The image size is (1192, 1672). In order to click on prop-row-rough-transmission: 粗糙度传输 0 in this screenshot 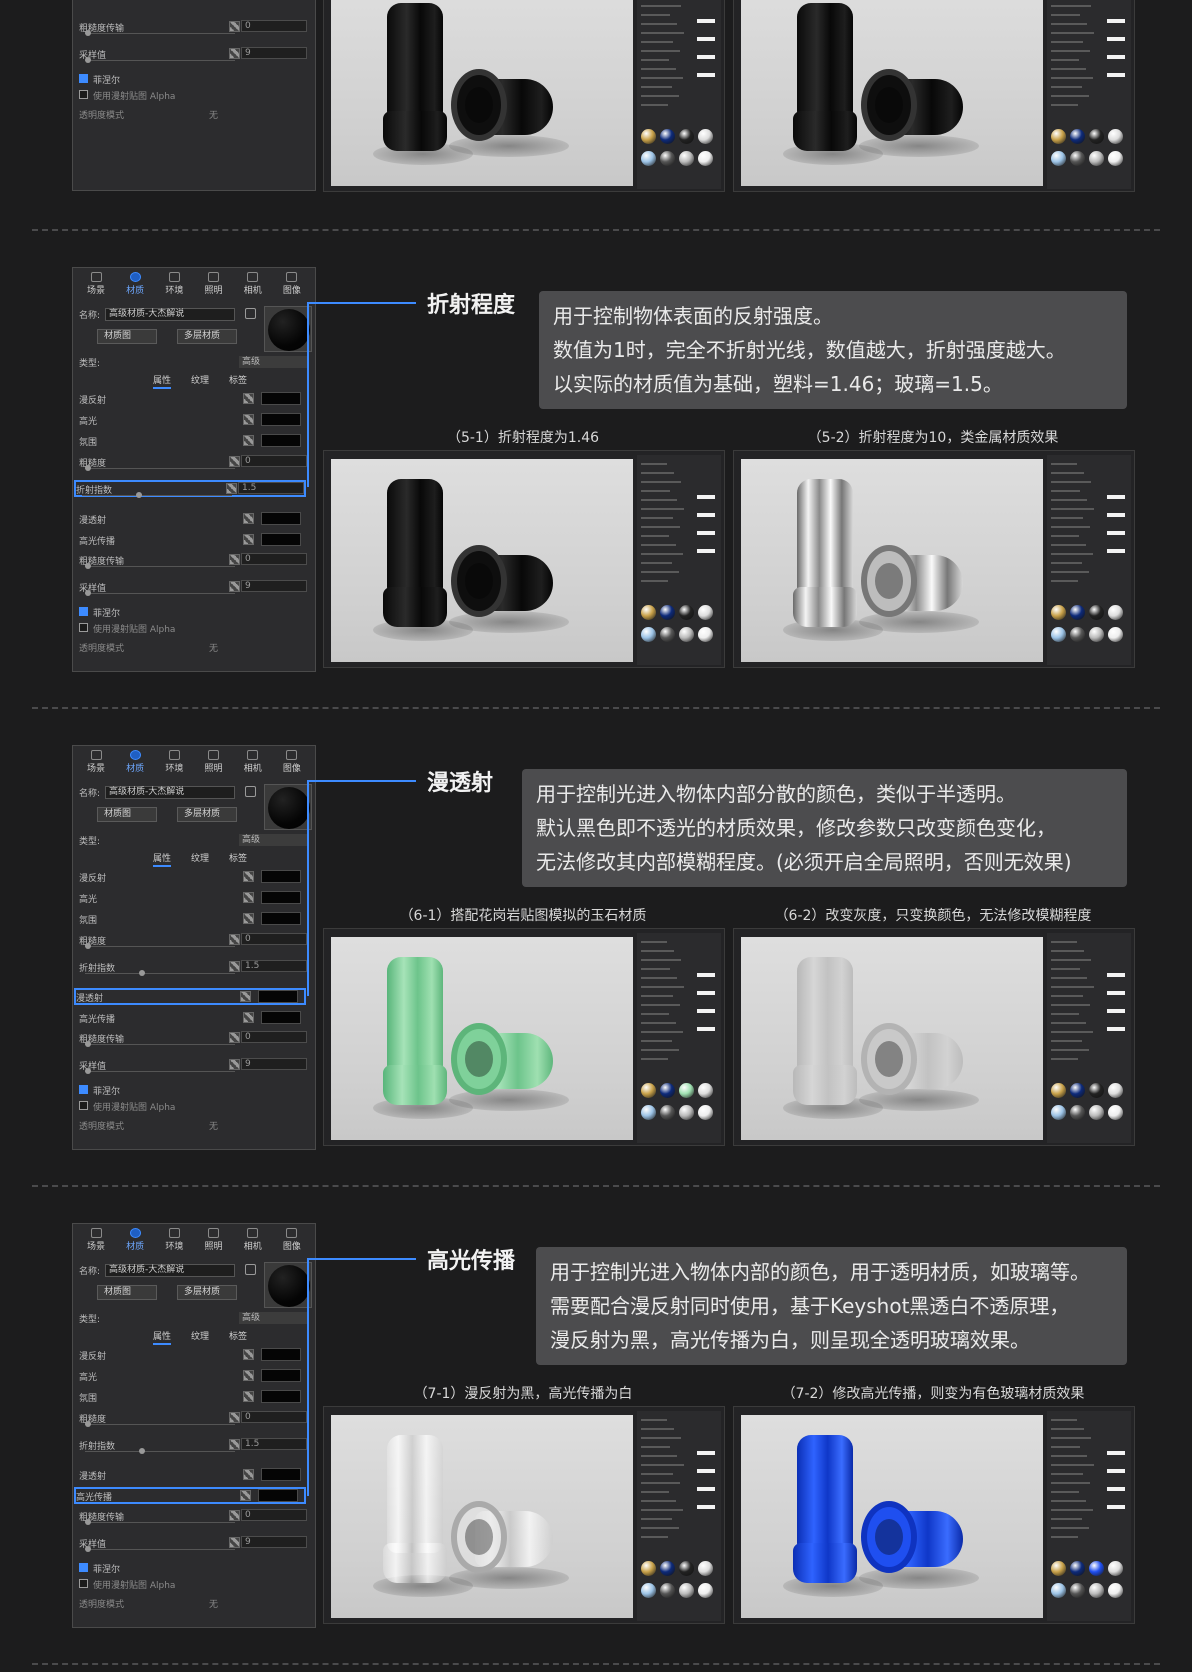, I will do `click(195, 28)`.